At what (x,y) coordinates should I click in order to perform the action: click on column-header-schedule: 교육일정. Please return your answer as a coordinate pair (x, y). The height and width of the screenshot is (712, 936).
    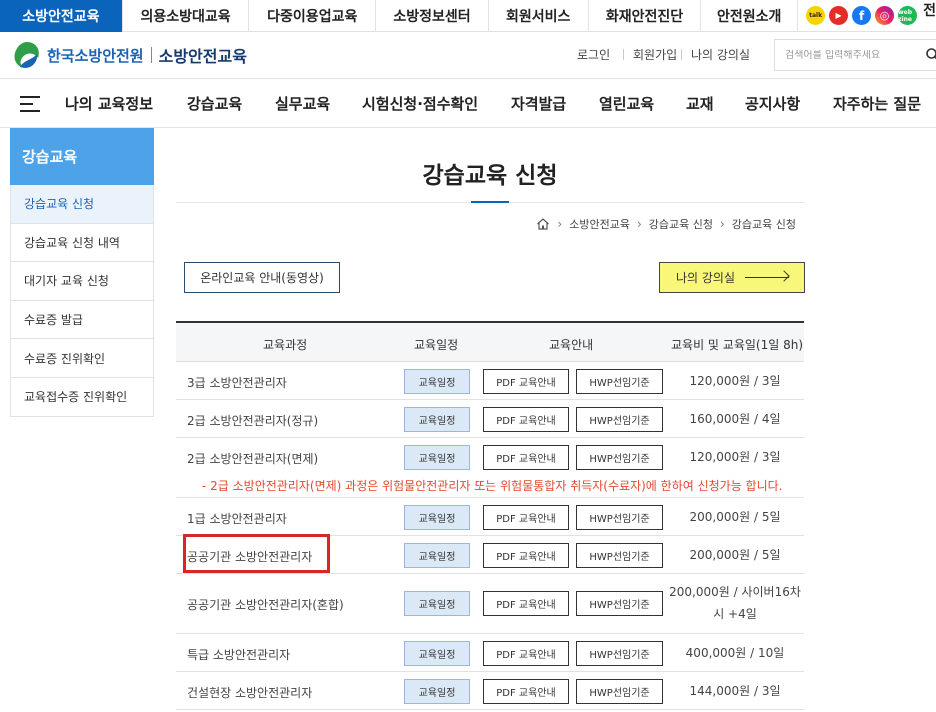
    Looking at the image, I should click on (436, 345).